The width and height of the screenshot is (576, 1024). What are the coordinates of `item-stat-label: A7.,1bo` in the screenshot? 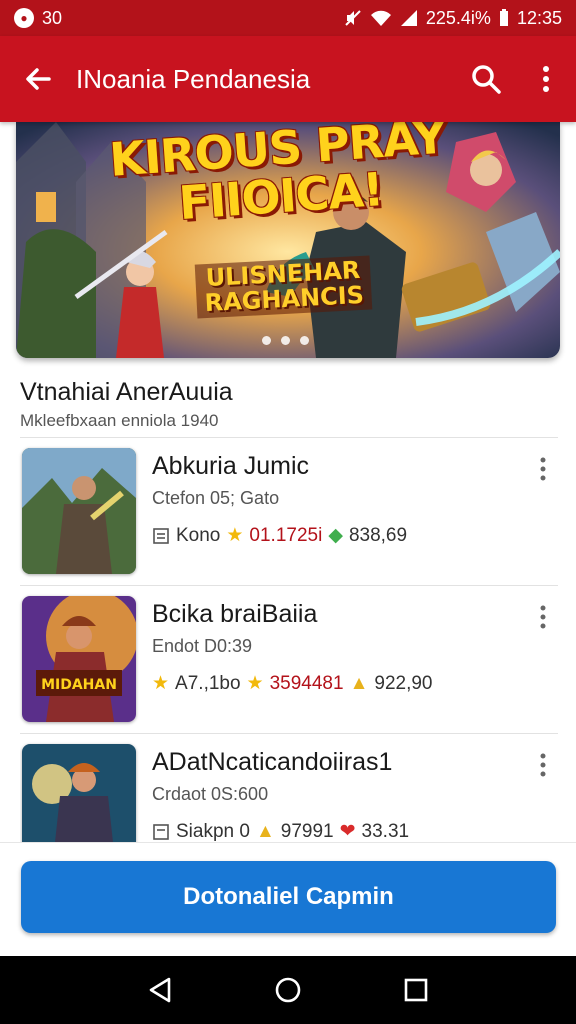 It's located at (208, 683).